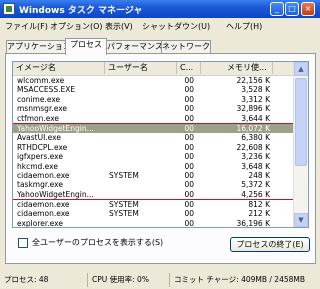  I want to click on process-image-name: explorer.exe, so click(40, 223).